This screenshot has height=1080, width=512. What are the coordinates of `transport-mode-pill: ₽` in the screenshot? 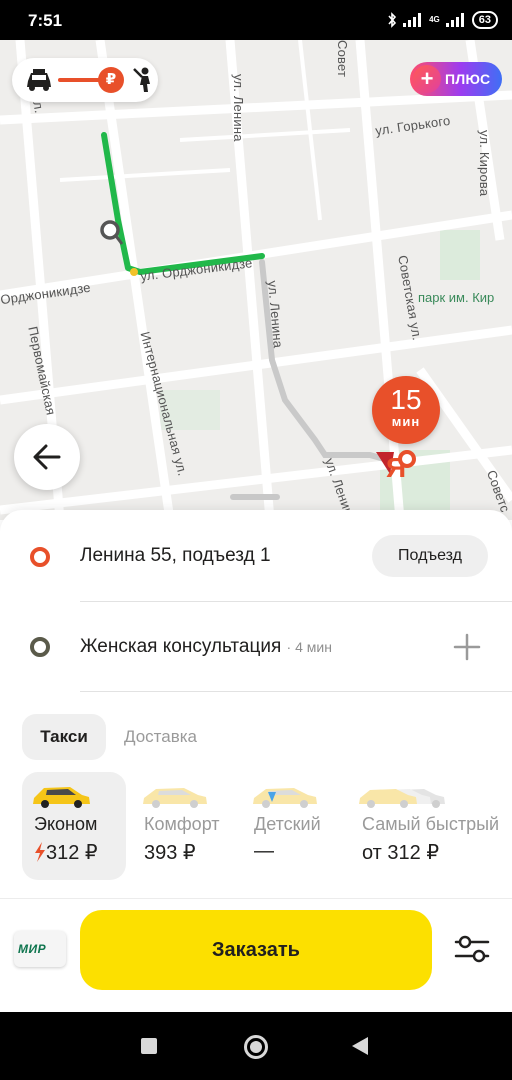 It's located at (85, 80).